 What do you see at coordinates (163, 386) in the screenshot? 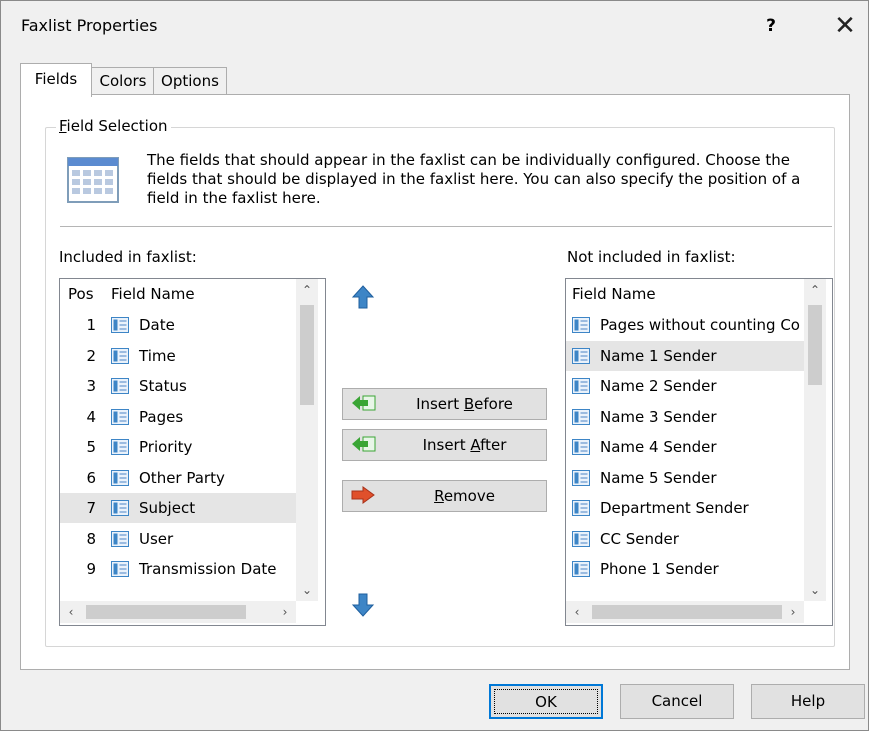
I see `row-field-name: Status` at bounding box center [163, 386].